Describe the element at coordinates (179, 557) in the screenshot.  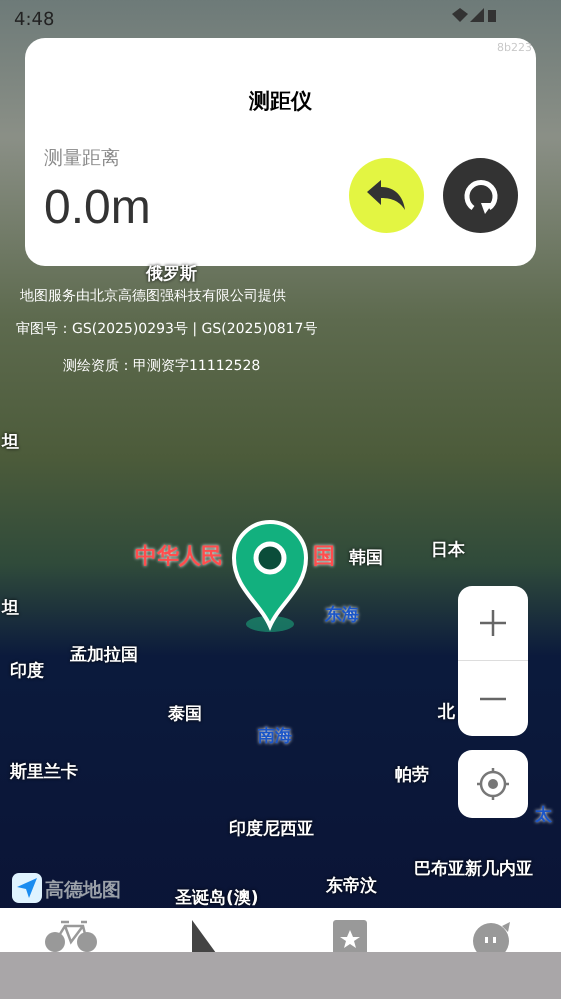
I see `map-label: 中华人民` at that location.